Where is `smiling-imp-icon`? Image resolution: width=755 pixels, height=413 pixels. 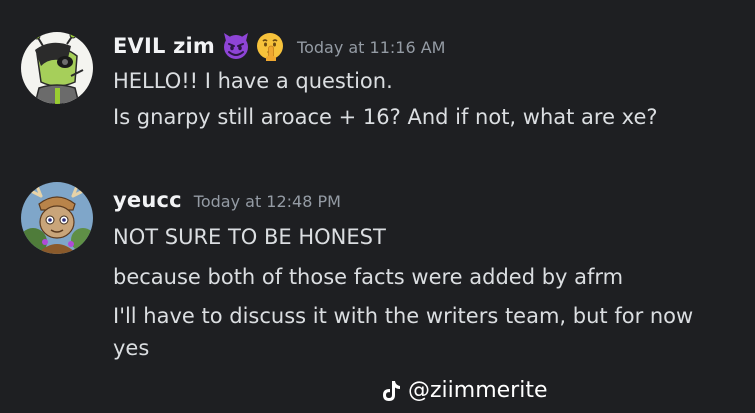
smiling-imp-icon is located at coordinates (236, 46).